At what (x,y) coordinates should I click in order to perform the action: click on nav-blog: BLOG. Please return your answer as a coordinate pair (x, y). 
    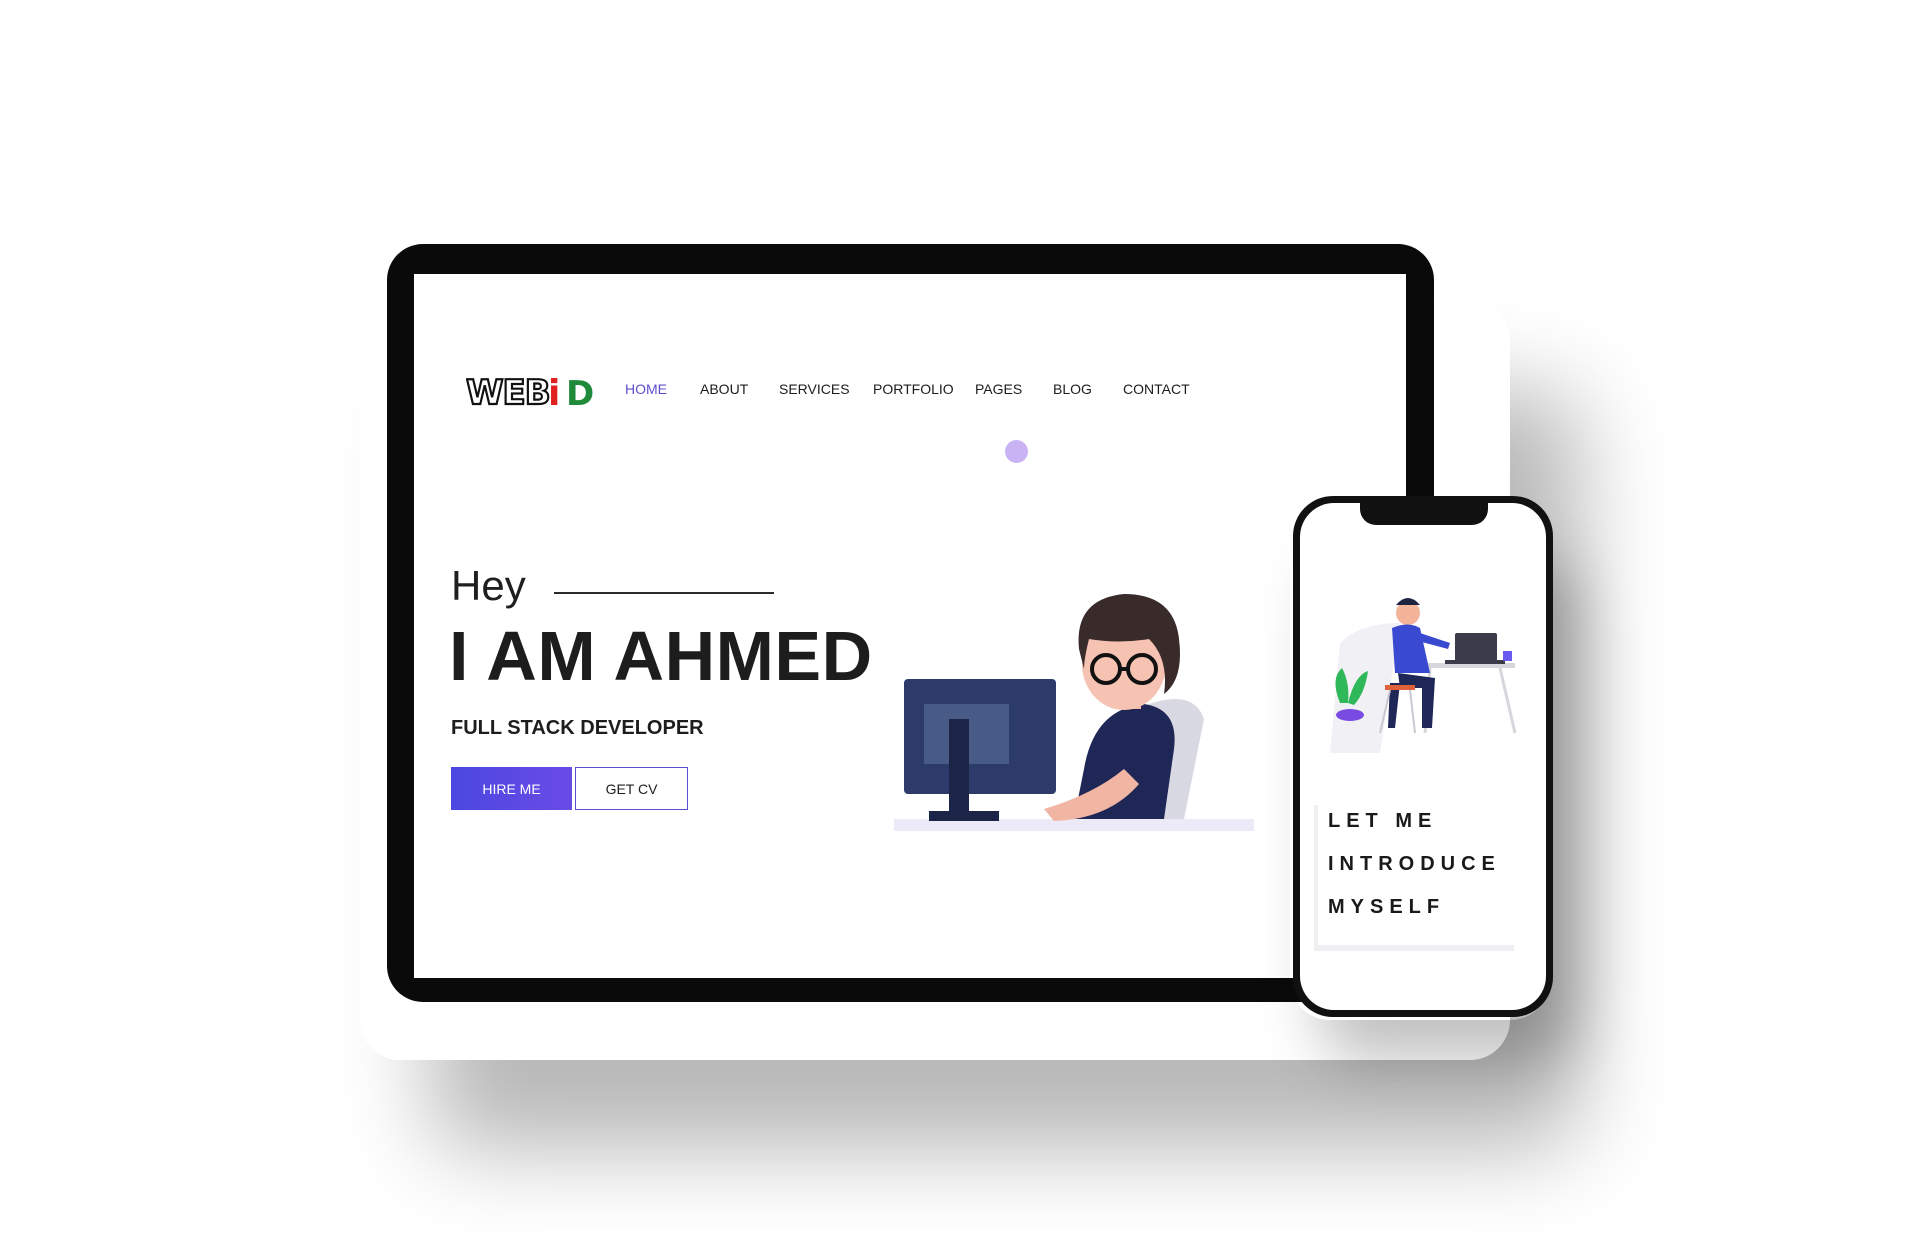
    Looking at the image, I should click on (1072, 389).